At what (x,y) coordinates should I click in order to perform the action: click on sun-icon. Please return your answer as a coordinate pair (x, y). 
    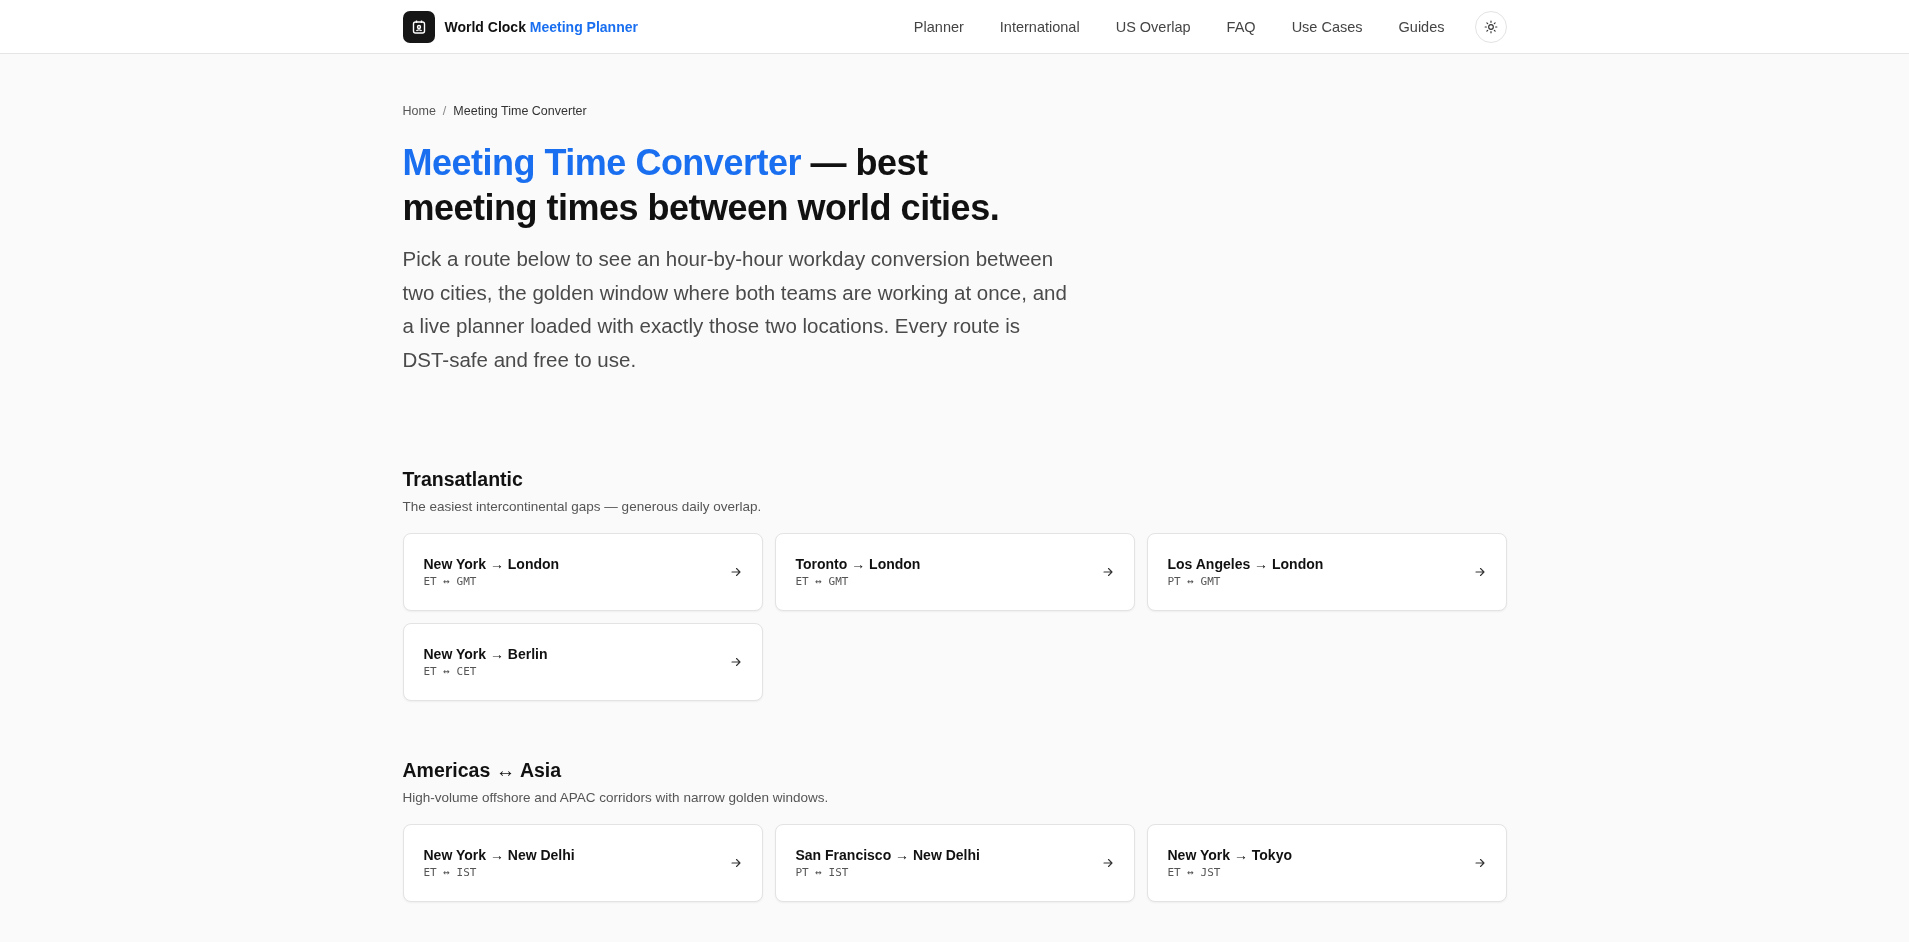
    Looking at the image, I should click on (1490, 26).